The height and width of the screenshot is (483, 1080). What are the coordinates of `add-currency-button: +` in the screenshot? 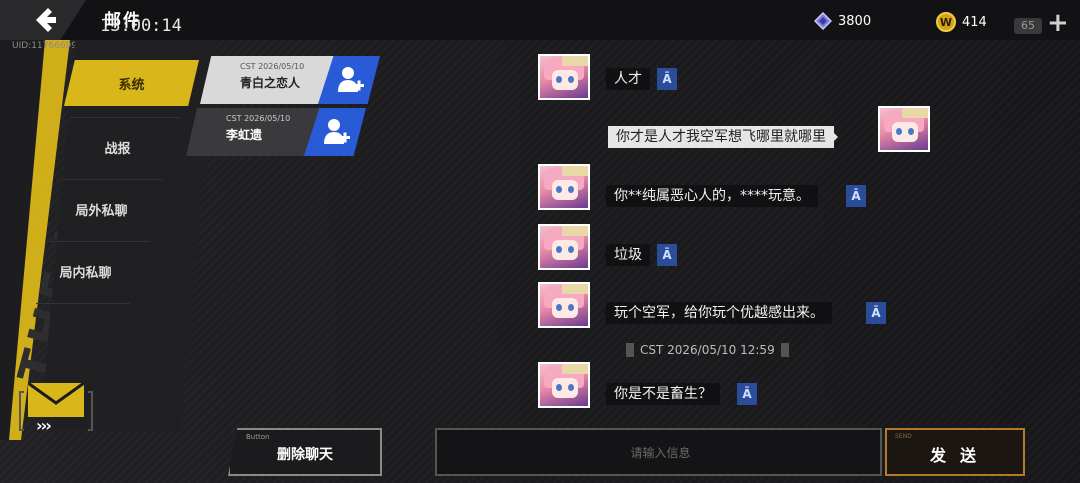 It's located at (1058, 23).